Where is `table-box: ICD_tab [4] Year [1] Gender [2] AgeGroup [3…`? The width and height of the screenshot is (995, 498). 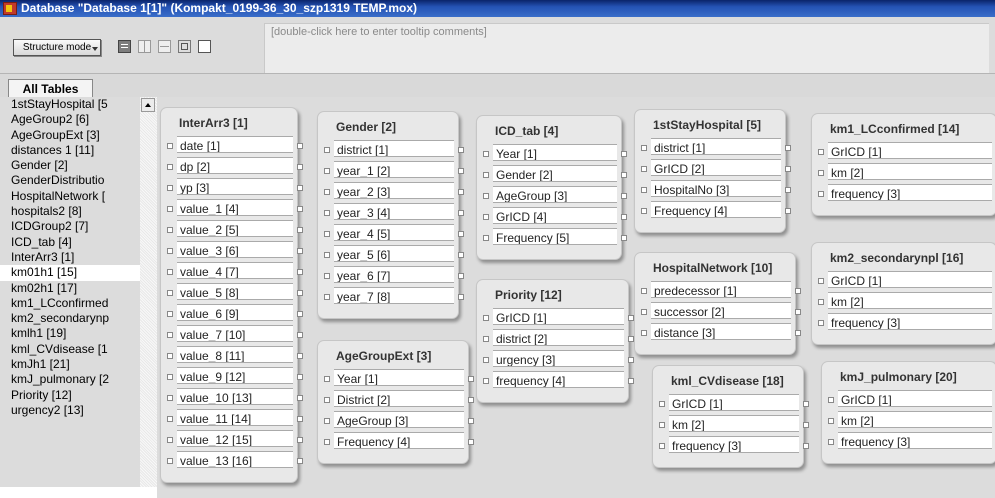
table-box: ICD_tab [4] Year [1] Gender [2] AgeGroup [3… is located at coordinates (551, 187).